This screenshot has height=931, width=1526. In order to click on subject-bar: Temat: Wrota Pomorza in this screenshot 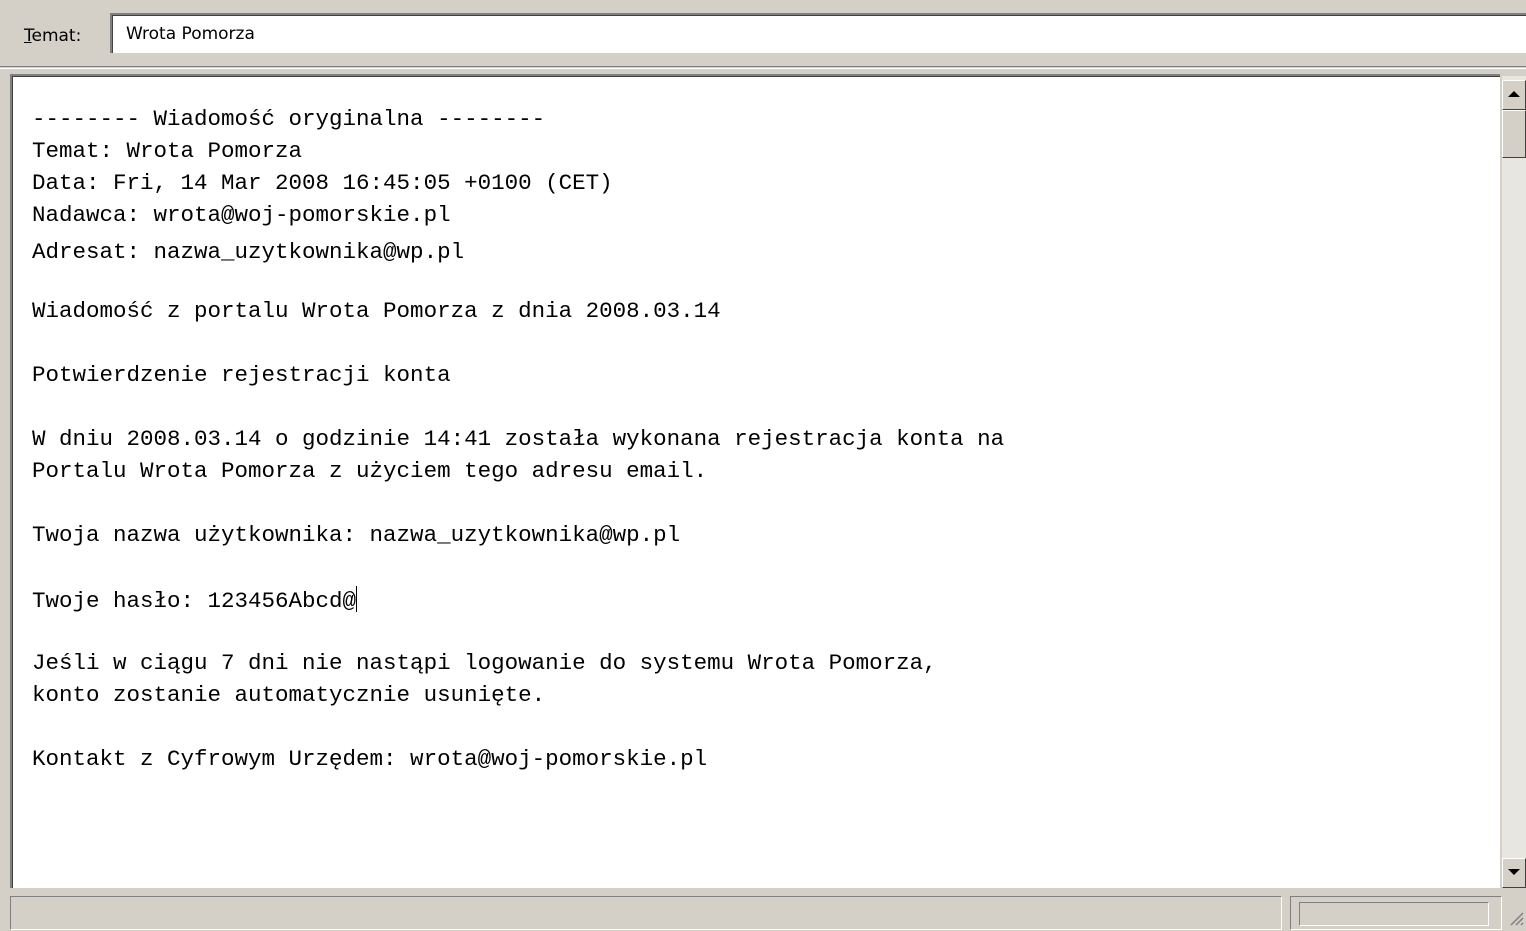, I will do `click(763, 31)`.